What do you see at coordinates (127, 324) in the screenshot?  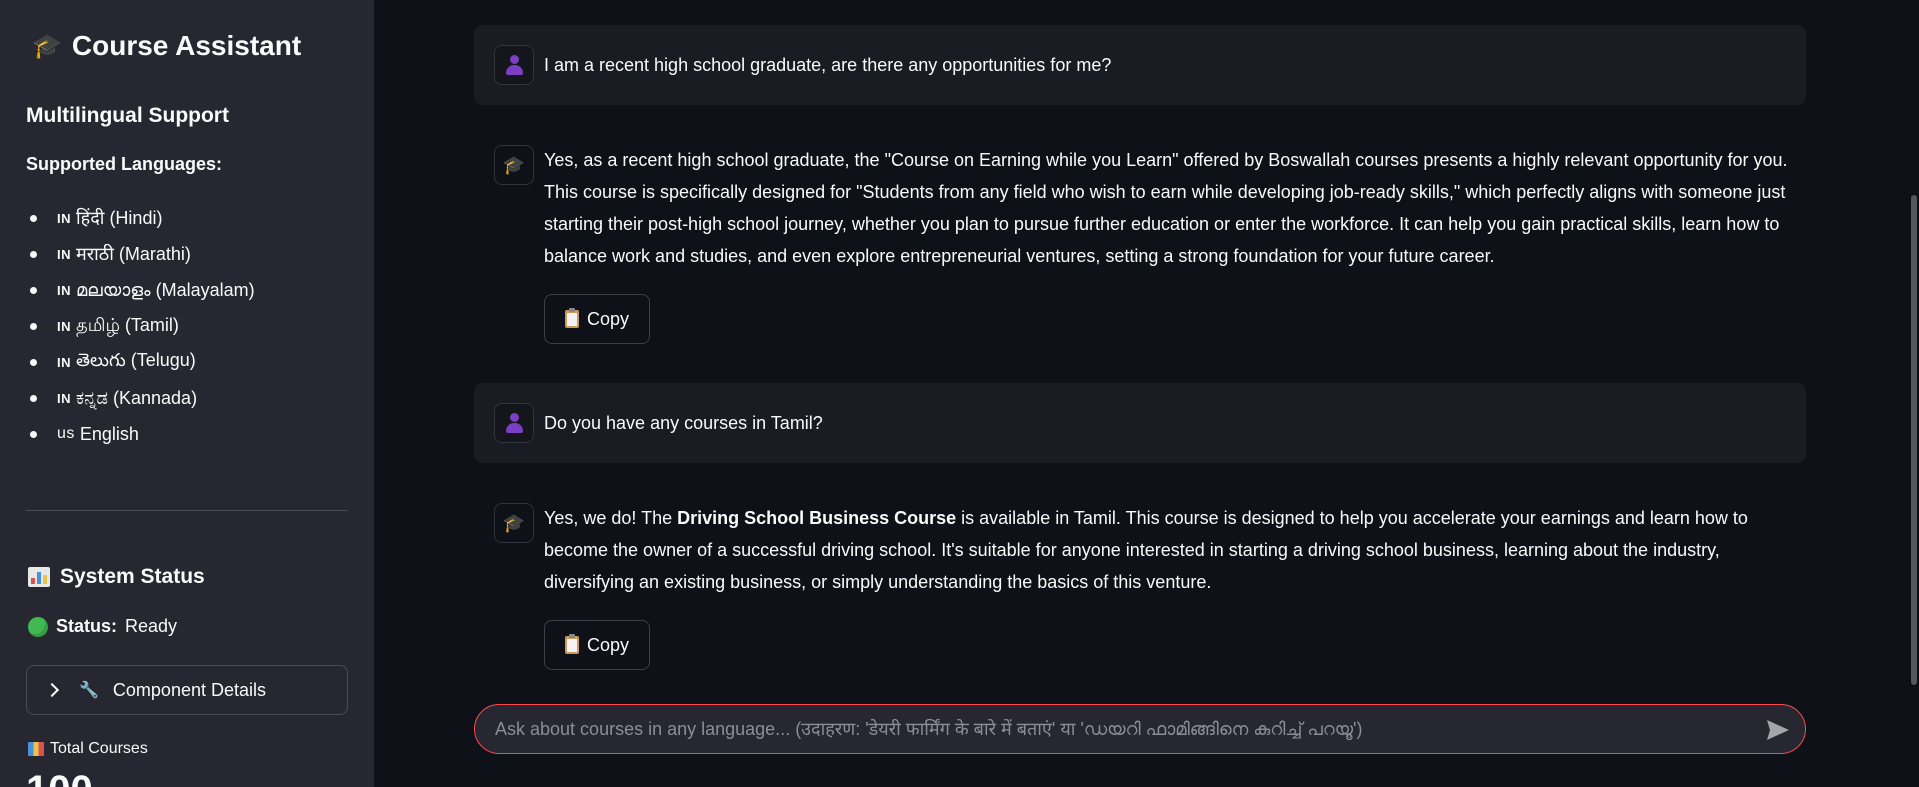 I see `language-label: தமிழ் (Tamil)` at bounding box center [127, 324].